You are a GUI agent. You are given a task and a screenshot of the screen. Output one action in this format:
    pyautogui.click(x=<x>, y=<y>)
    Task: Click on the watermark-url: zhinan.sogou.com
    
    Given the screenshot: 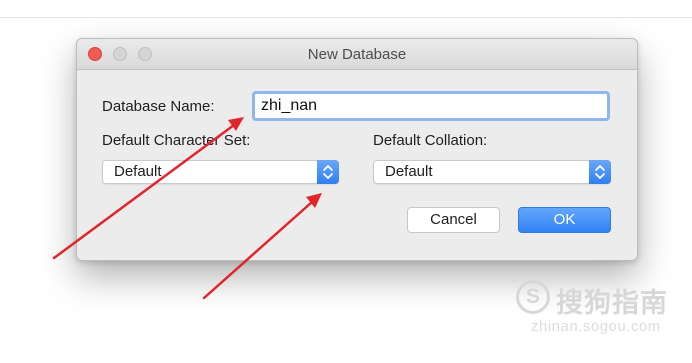 What is the action you would take?
    pyautogui.click(x=596, y=326)
    